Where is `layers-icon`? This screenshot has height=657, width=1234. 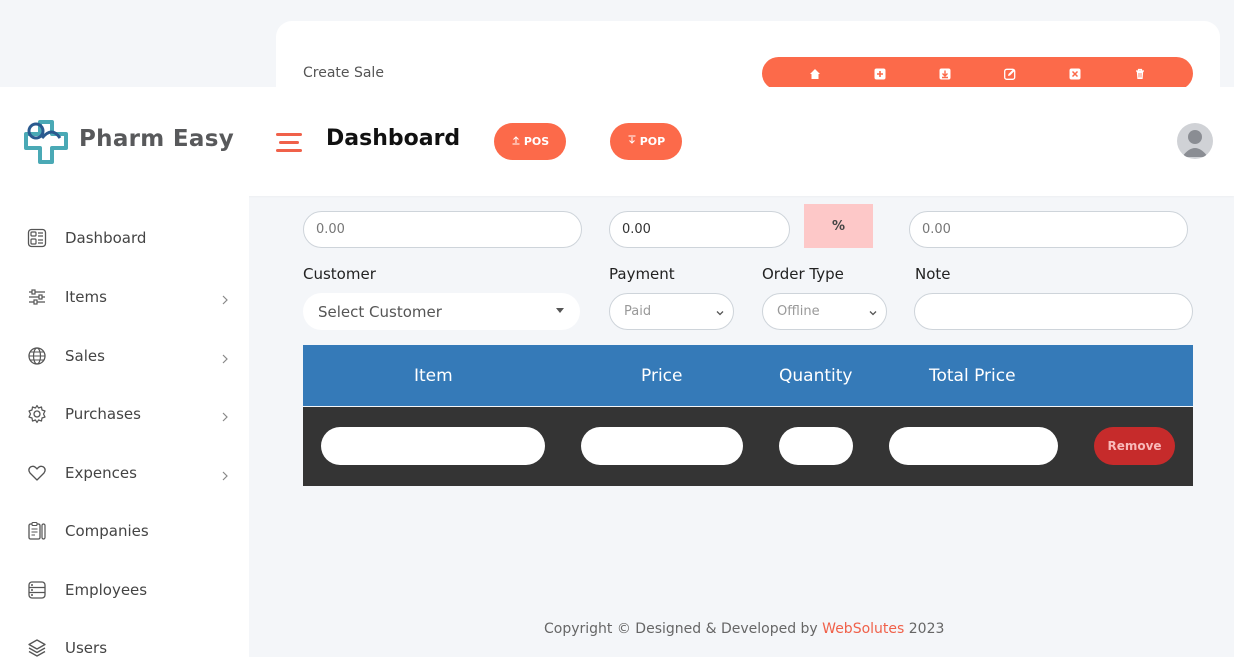 layers-icon is located at coordinates (37, 647).